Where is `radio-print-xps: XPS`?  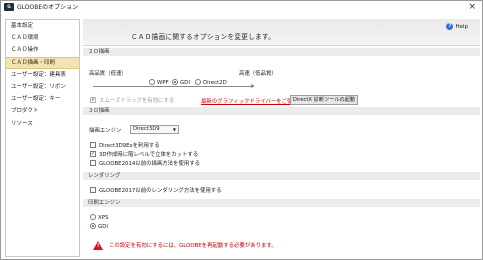 radio-print-xps: XPS is located at coordinates (99, 217).